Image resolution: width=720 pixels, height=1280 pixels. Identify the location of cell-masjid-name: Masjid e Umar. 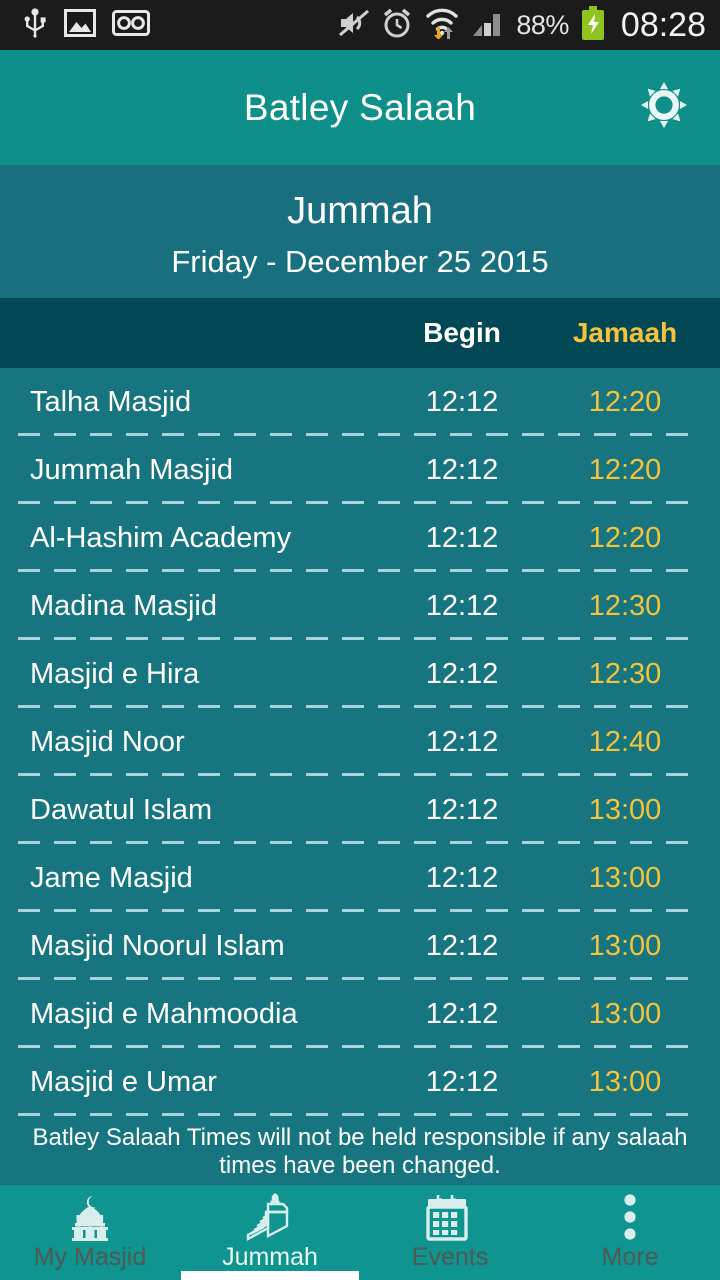
(123, 1081).